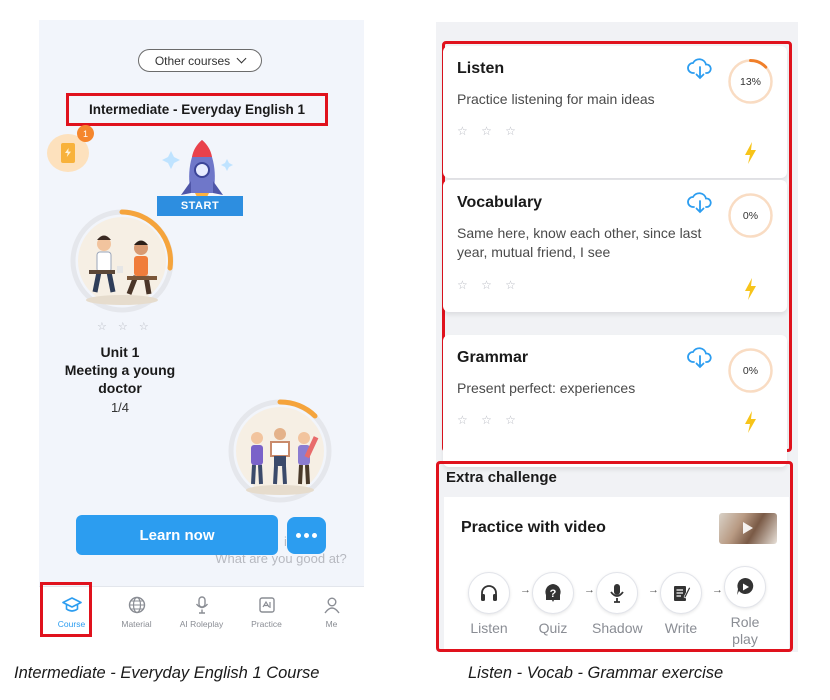  What do you see at coordinates (85, 133) in the screenshot?
I see `energy-count-badge: 1` at bounding box center [85, 133].